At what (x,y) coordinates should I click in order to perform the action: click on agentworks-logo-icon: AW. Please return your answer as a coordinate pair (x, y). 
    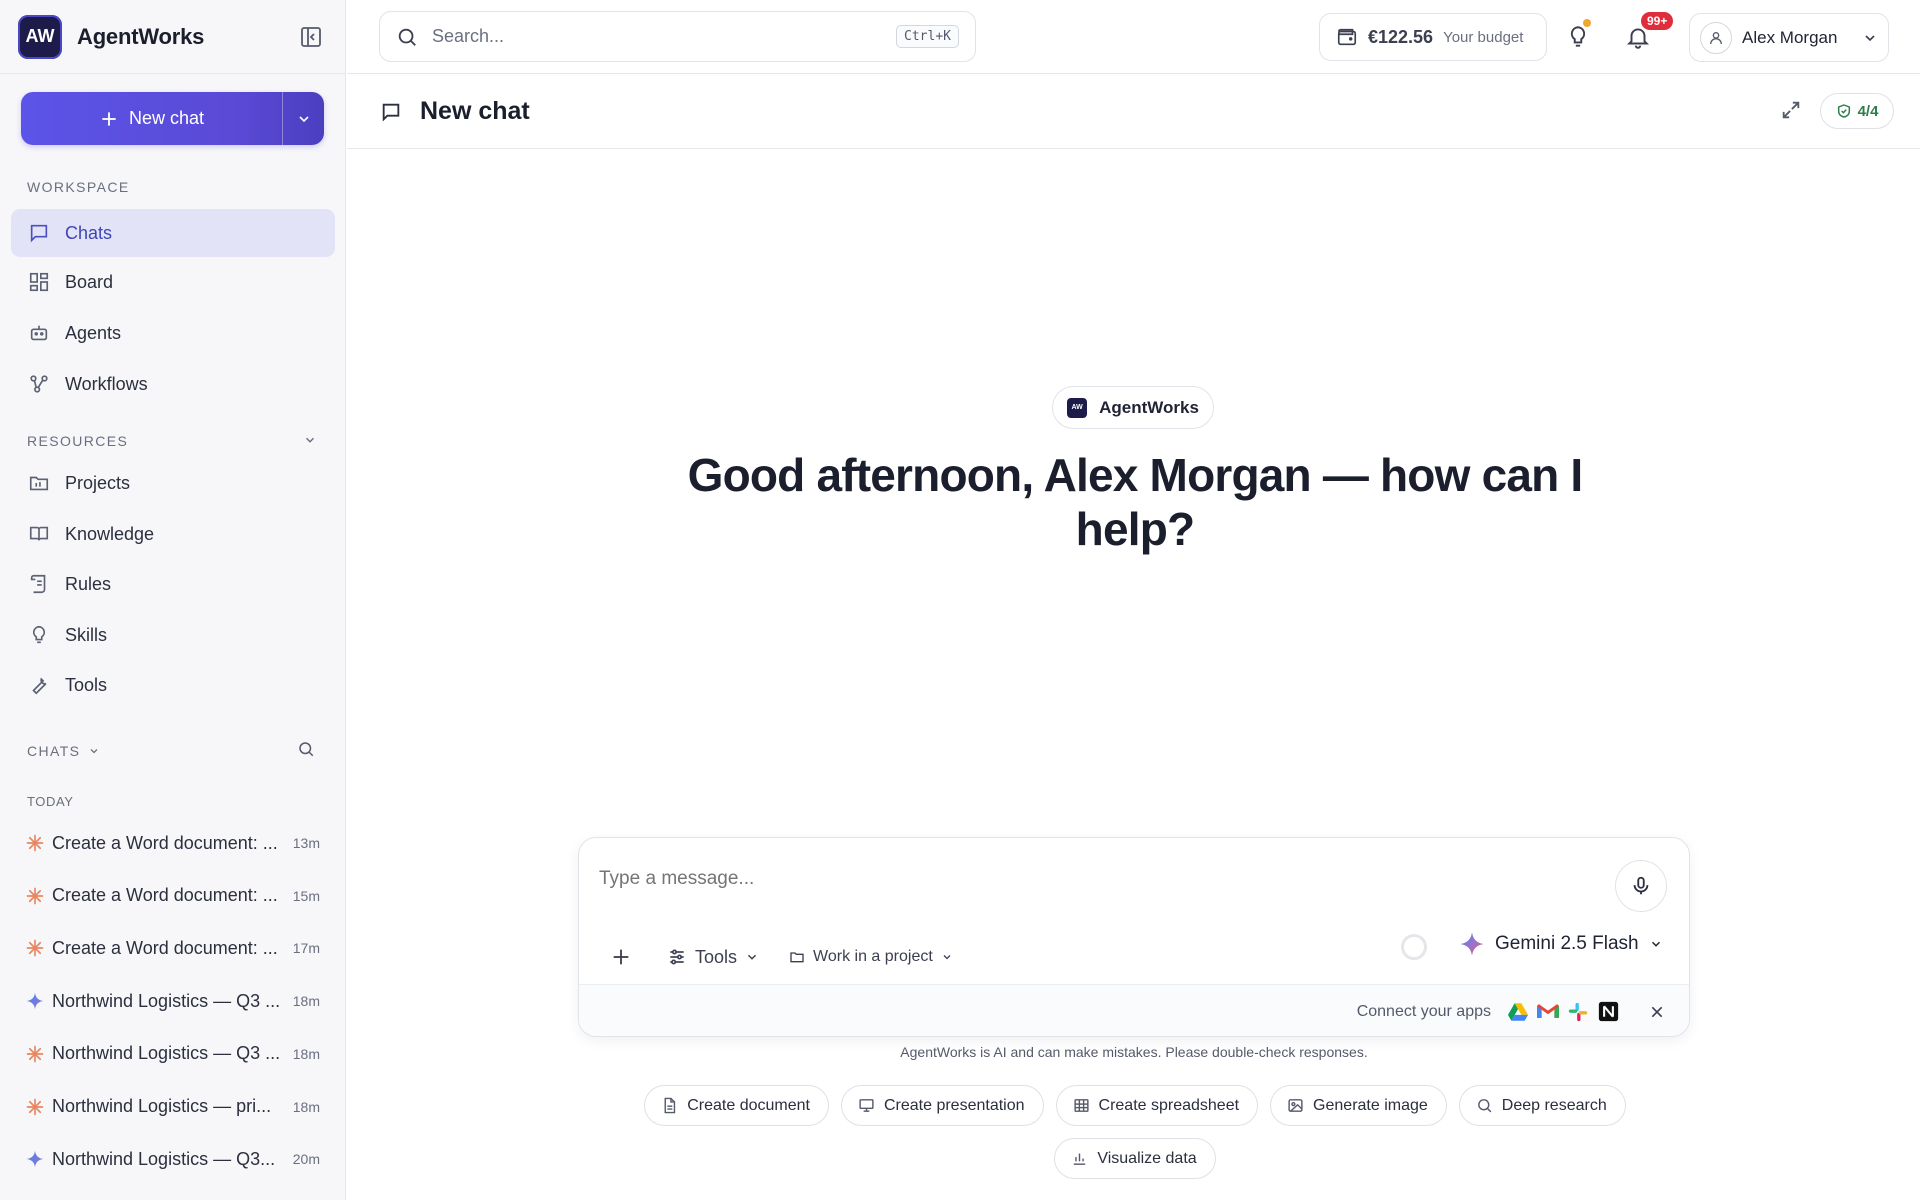
    Looking at the image, I should click on (1077, 407).